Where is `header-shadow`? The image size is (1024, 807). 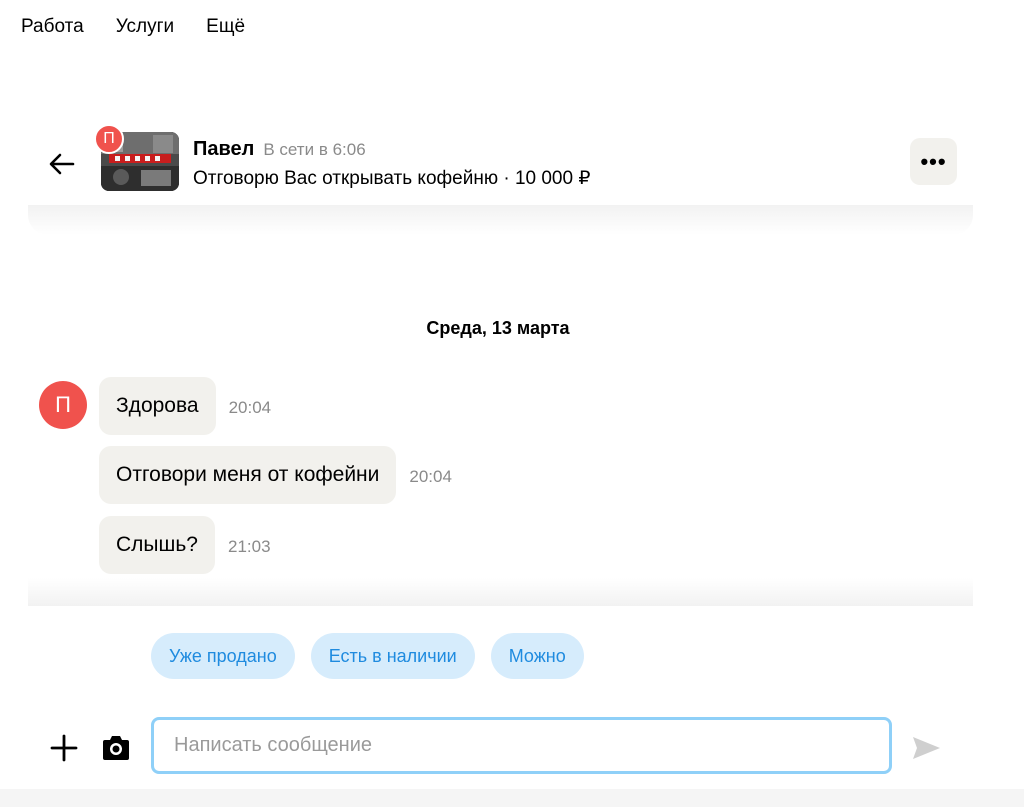
header-shadow is located at coordinates (500, 220).